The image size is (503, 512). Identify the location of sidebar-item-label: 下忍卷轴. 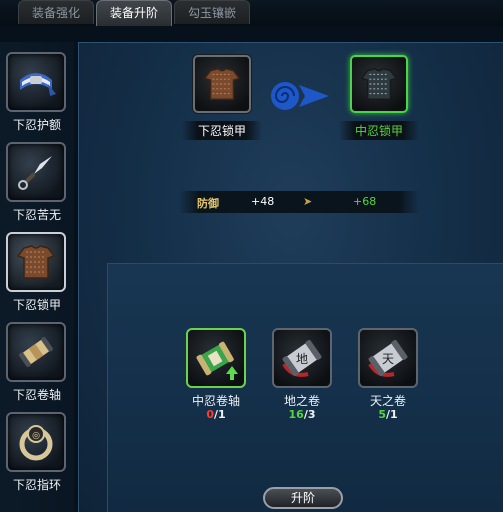
(36, 395).